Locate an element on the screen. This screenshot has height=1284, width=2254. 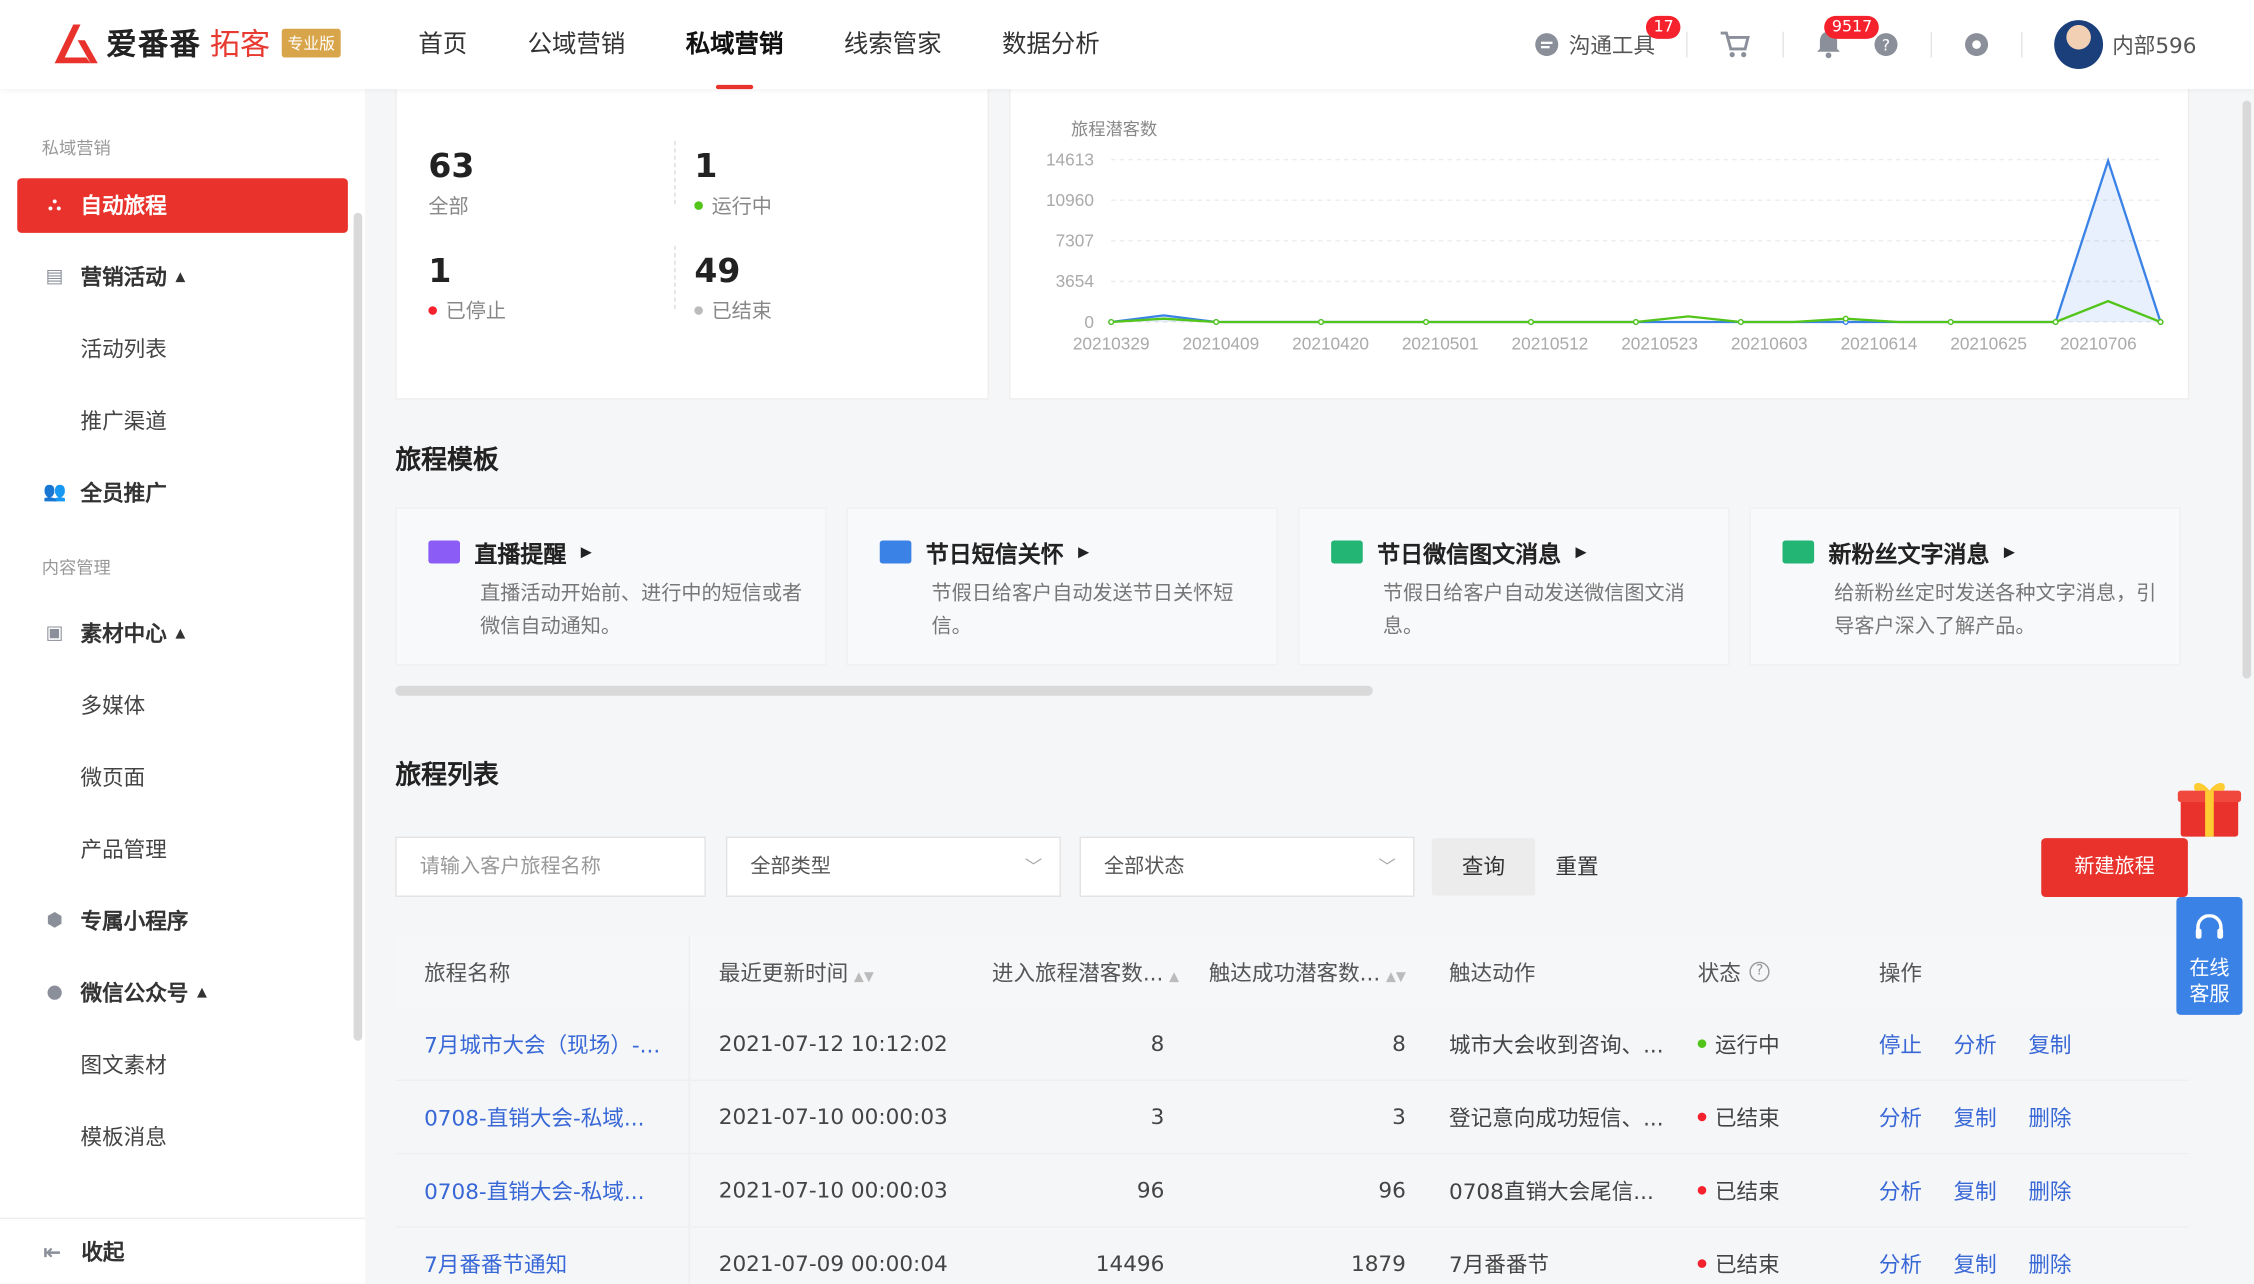
search-placeholder: 请输入客户旅程名称 is located at coordinates (510, 867).